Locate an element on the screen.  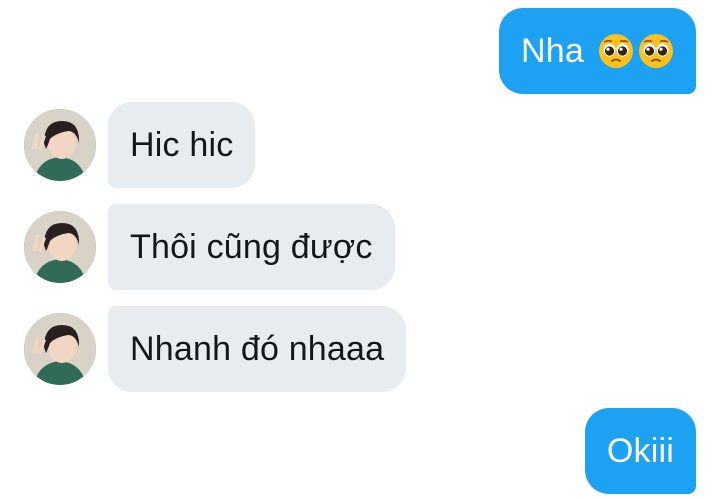
message-bubble-incoming: Thôi cũng được is located at coordinates (251, 247).